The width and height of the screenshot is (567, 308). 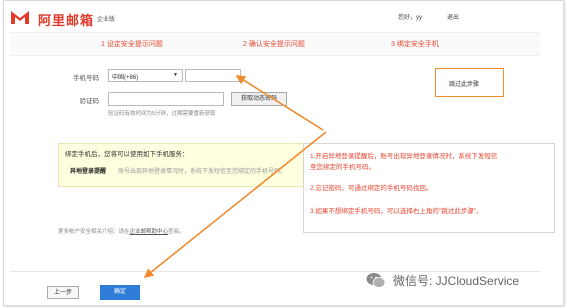 I want to click on previous-button: 上一步, so click(x=63, y=292).